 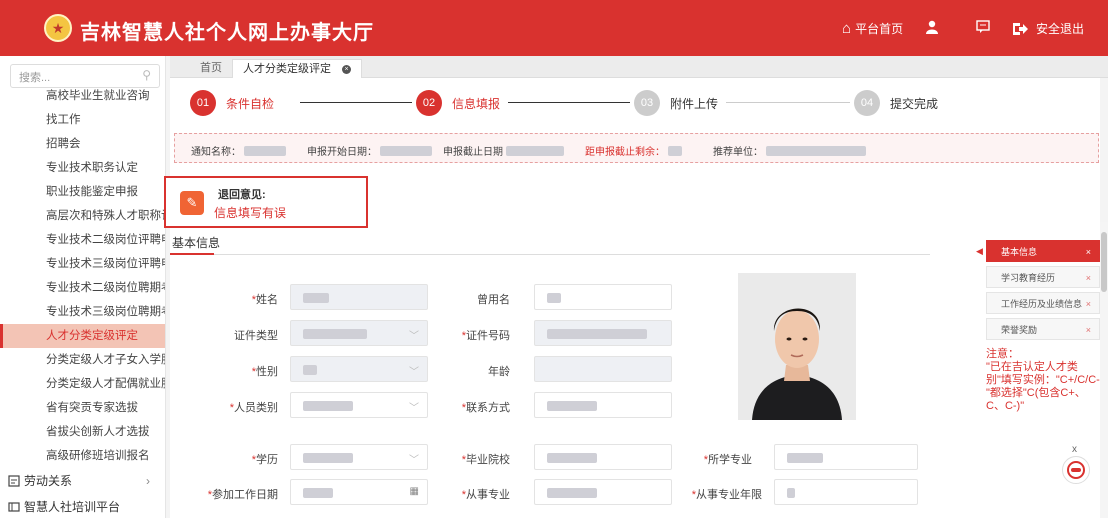 I want to click on right-tab-education: 学习教育经历 ×, so click(x=1043, y=277).